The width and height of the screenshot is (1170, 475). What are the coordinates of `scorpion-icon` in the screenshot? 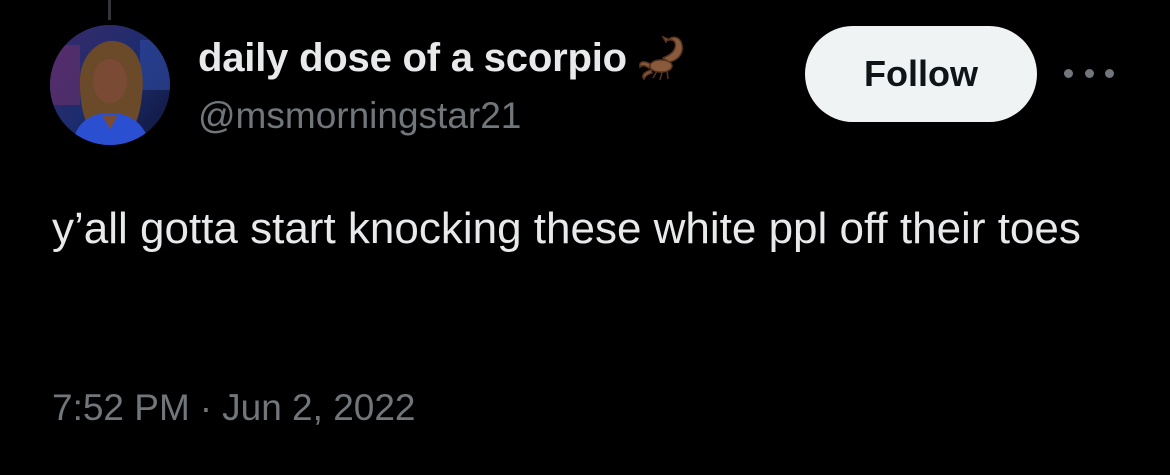 It's located at (663, 58).